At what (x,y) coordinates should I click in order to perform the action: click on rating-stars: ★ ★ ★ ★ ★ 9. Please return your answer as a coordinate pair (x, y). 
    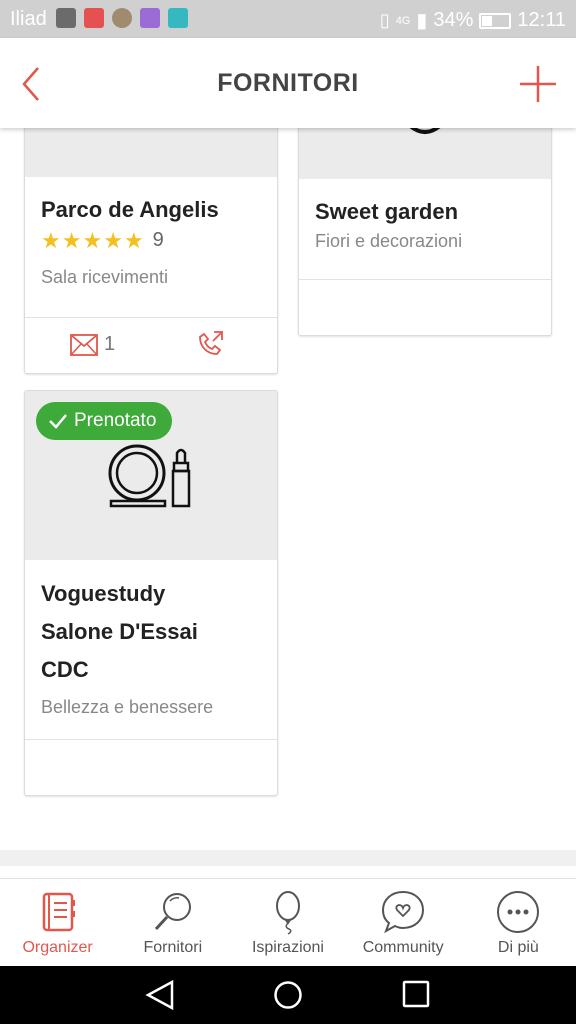
    Looking at the image, I should click on (102, 240).